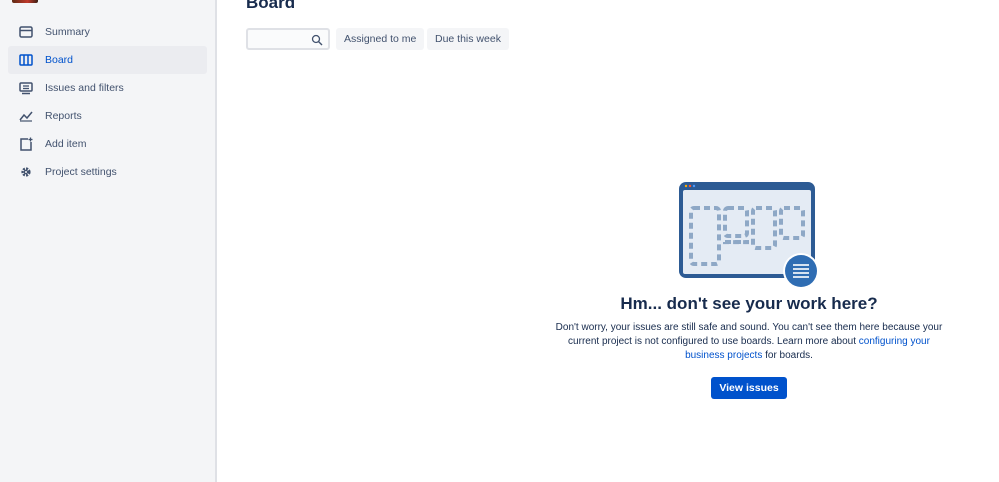 This screenshot has height=482, width=999. Describe the element at coordinates (317, 39) in the screenshot. I see `search-icon` at that location.